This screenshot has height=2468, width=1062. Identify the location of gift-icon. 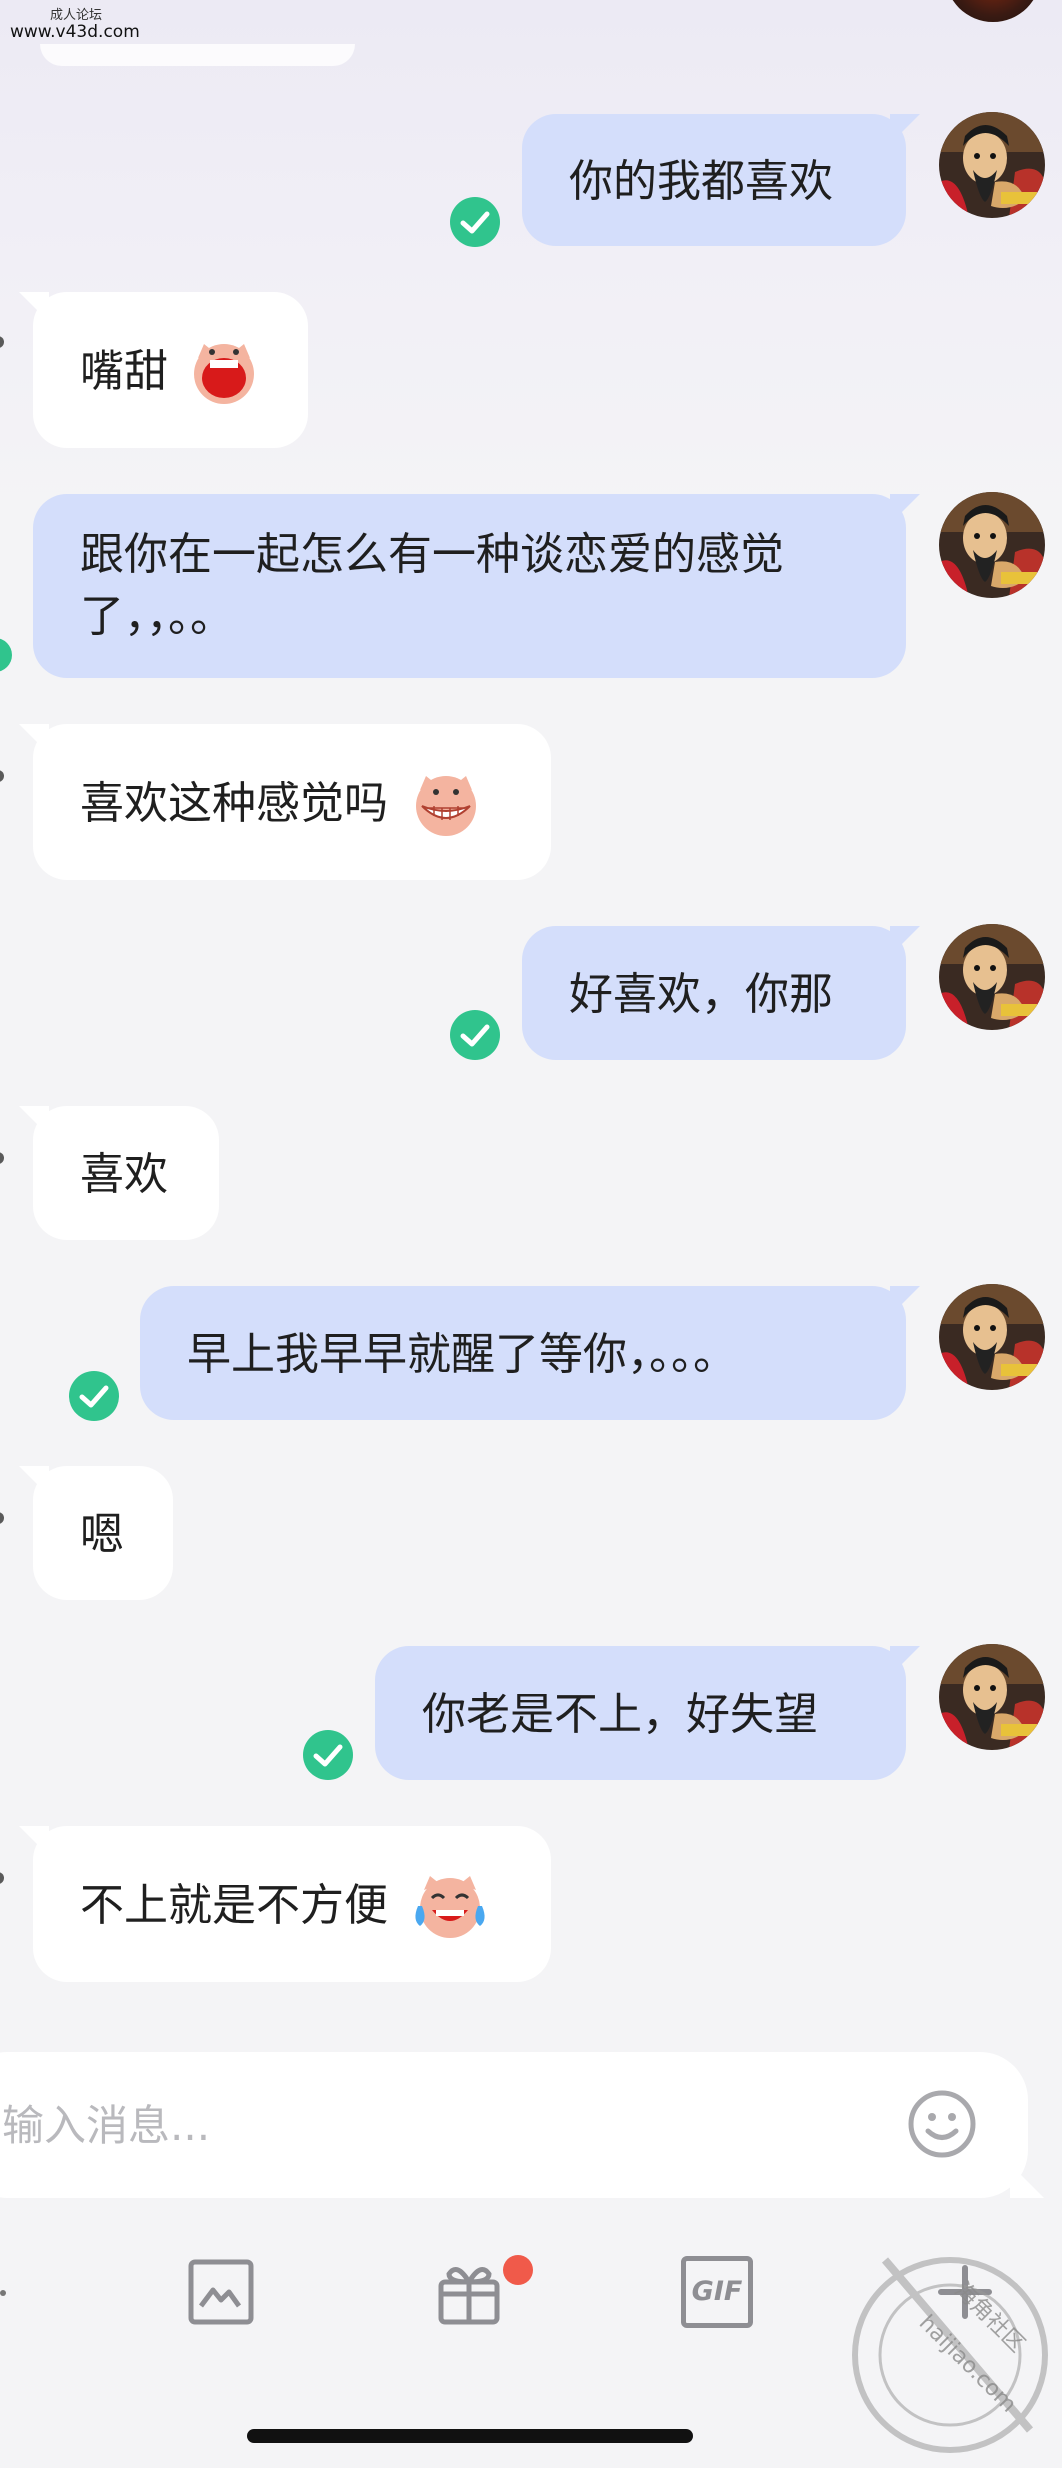
(469, 2292).